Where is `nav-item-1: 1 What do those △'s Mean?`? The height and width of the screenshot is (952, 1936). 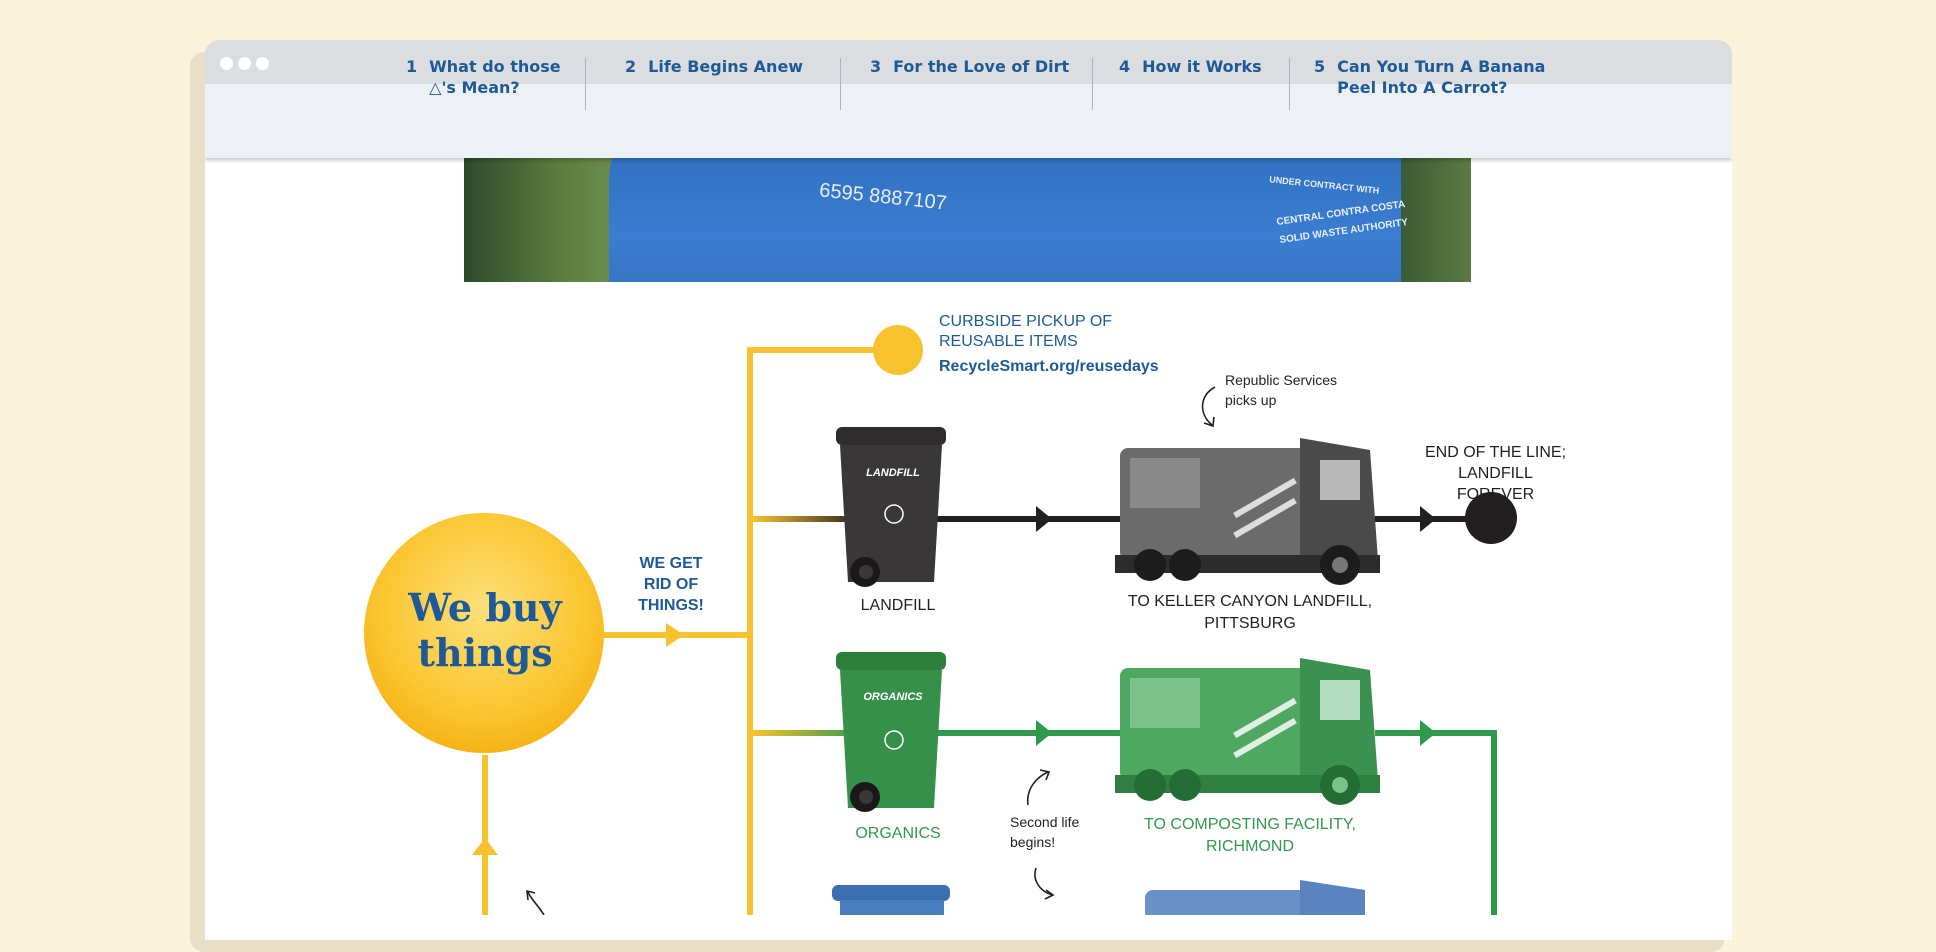 nav-item-1: 1 What do those △'s Mean? is located at coordinates (491, 77).